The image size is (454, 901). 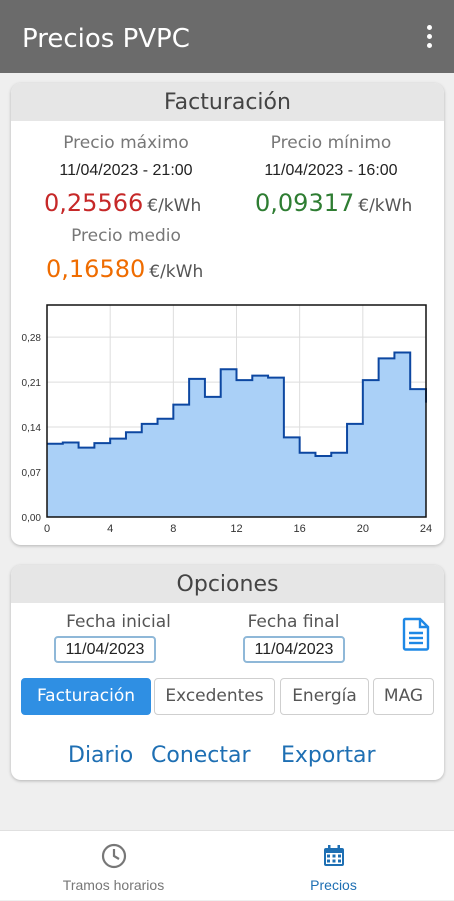 What do you see at coordinates (331, 143) in the screenshot?
I see `min-price-label: Precio mínimo` at bounding box center [331, 143].